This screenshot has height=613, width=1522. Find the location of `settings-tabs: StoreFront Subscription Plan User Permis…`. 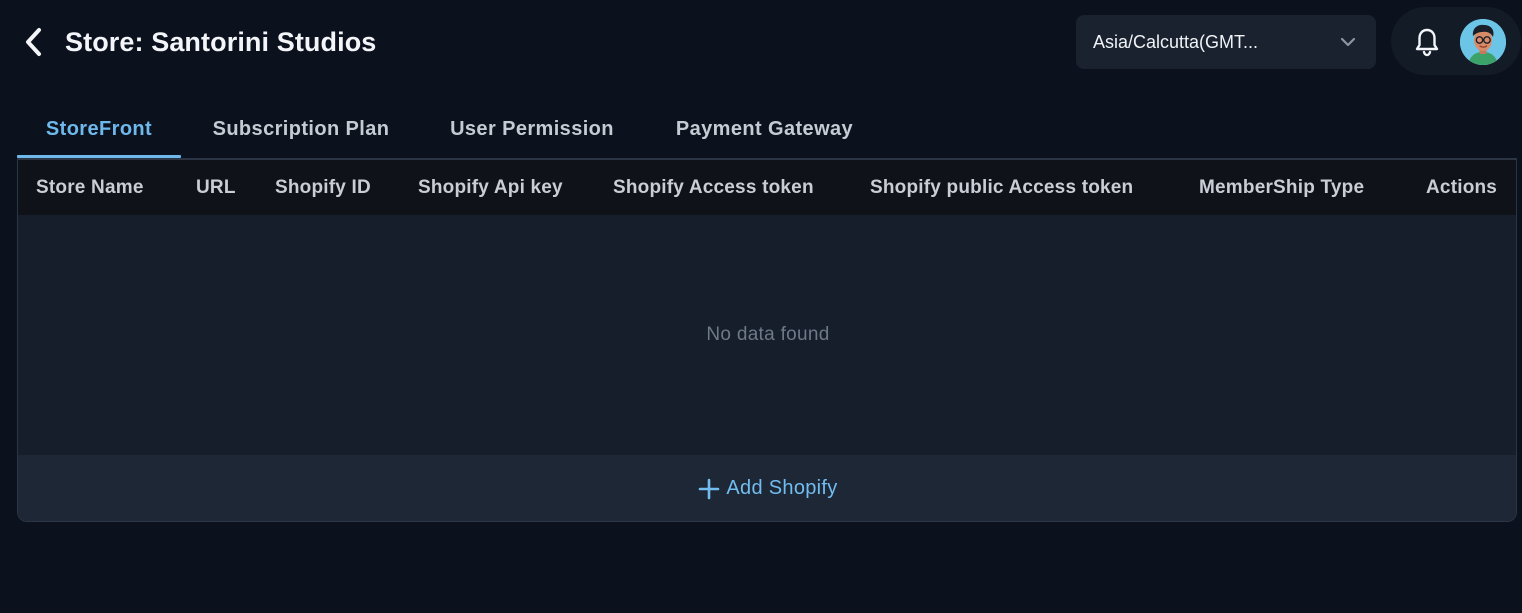

settings-tabs: StoreFront Subscription Plan User Permis… is located at coordinates (767, 129).